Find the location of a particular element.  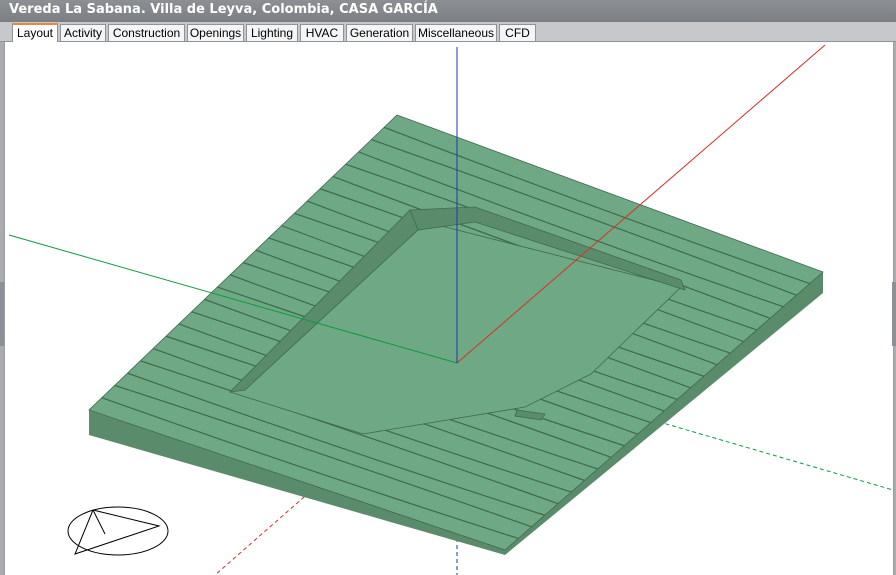

tab-miscellaneous: Miscellaneous is located at coordinates (456, 32).